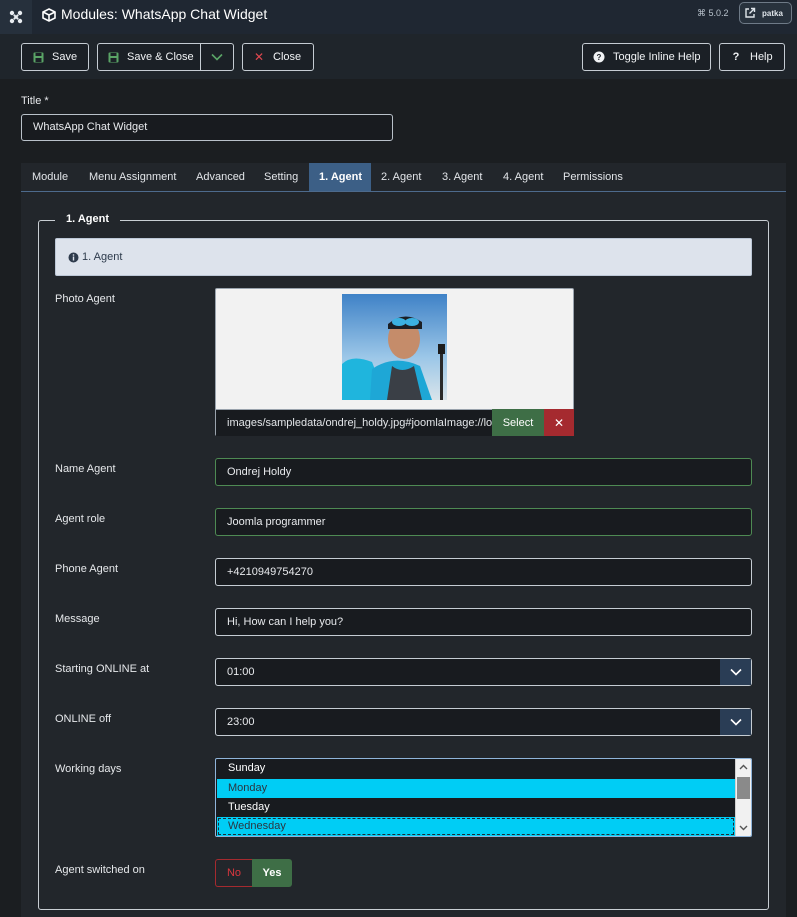  I want to click on phone-agent-input: +4210949754270, so click(483, 572).